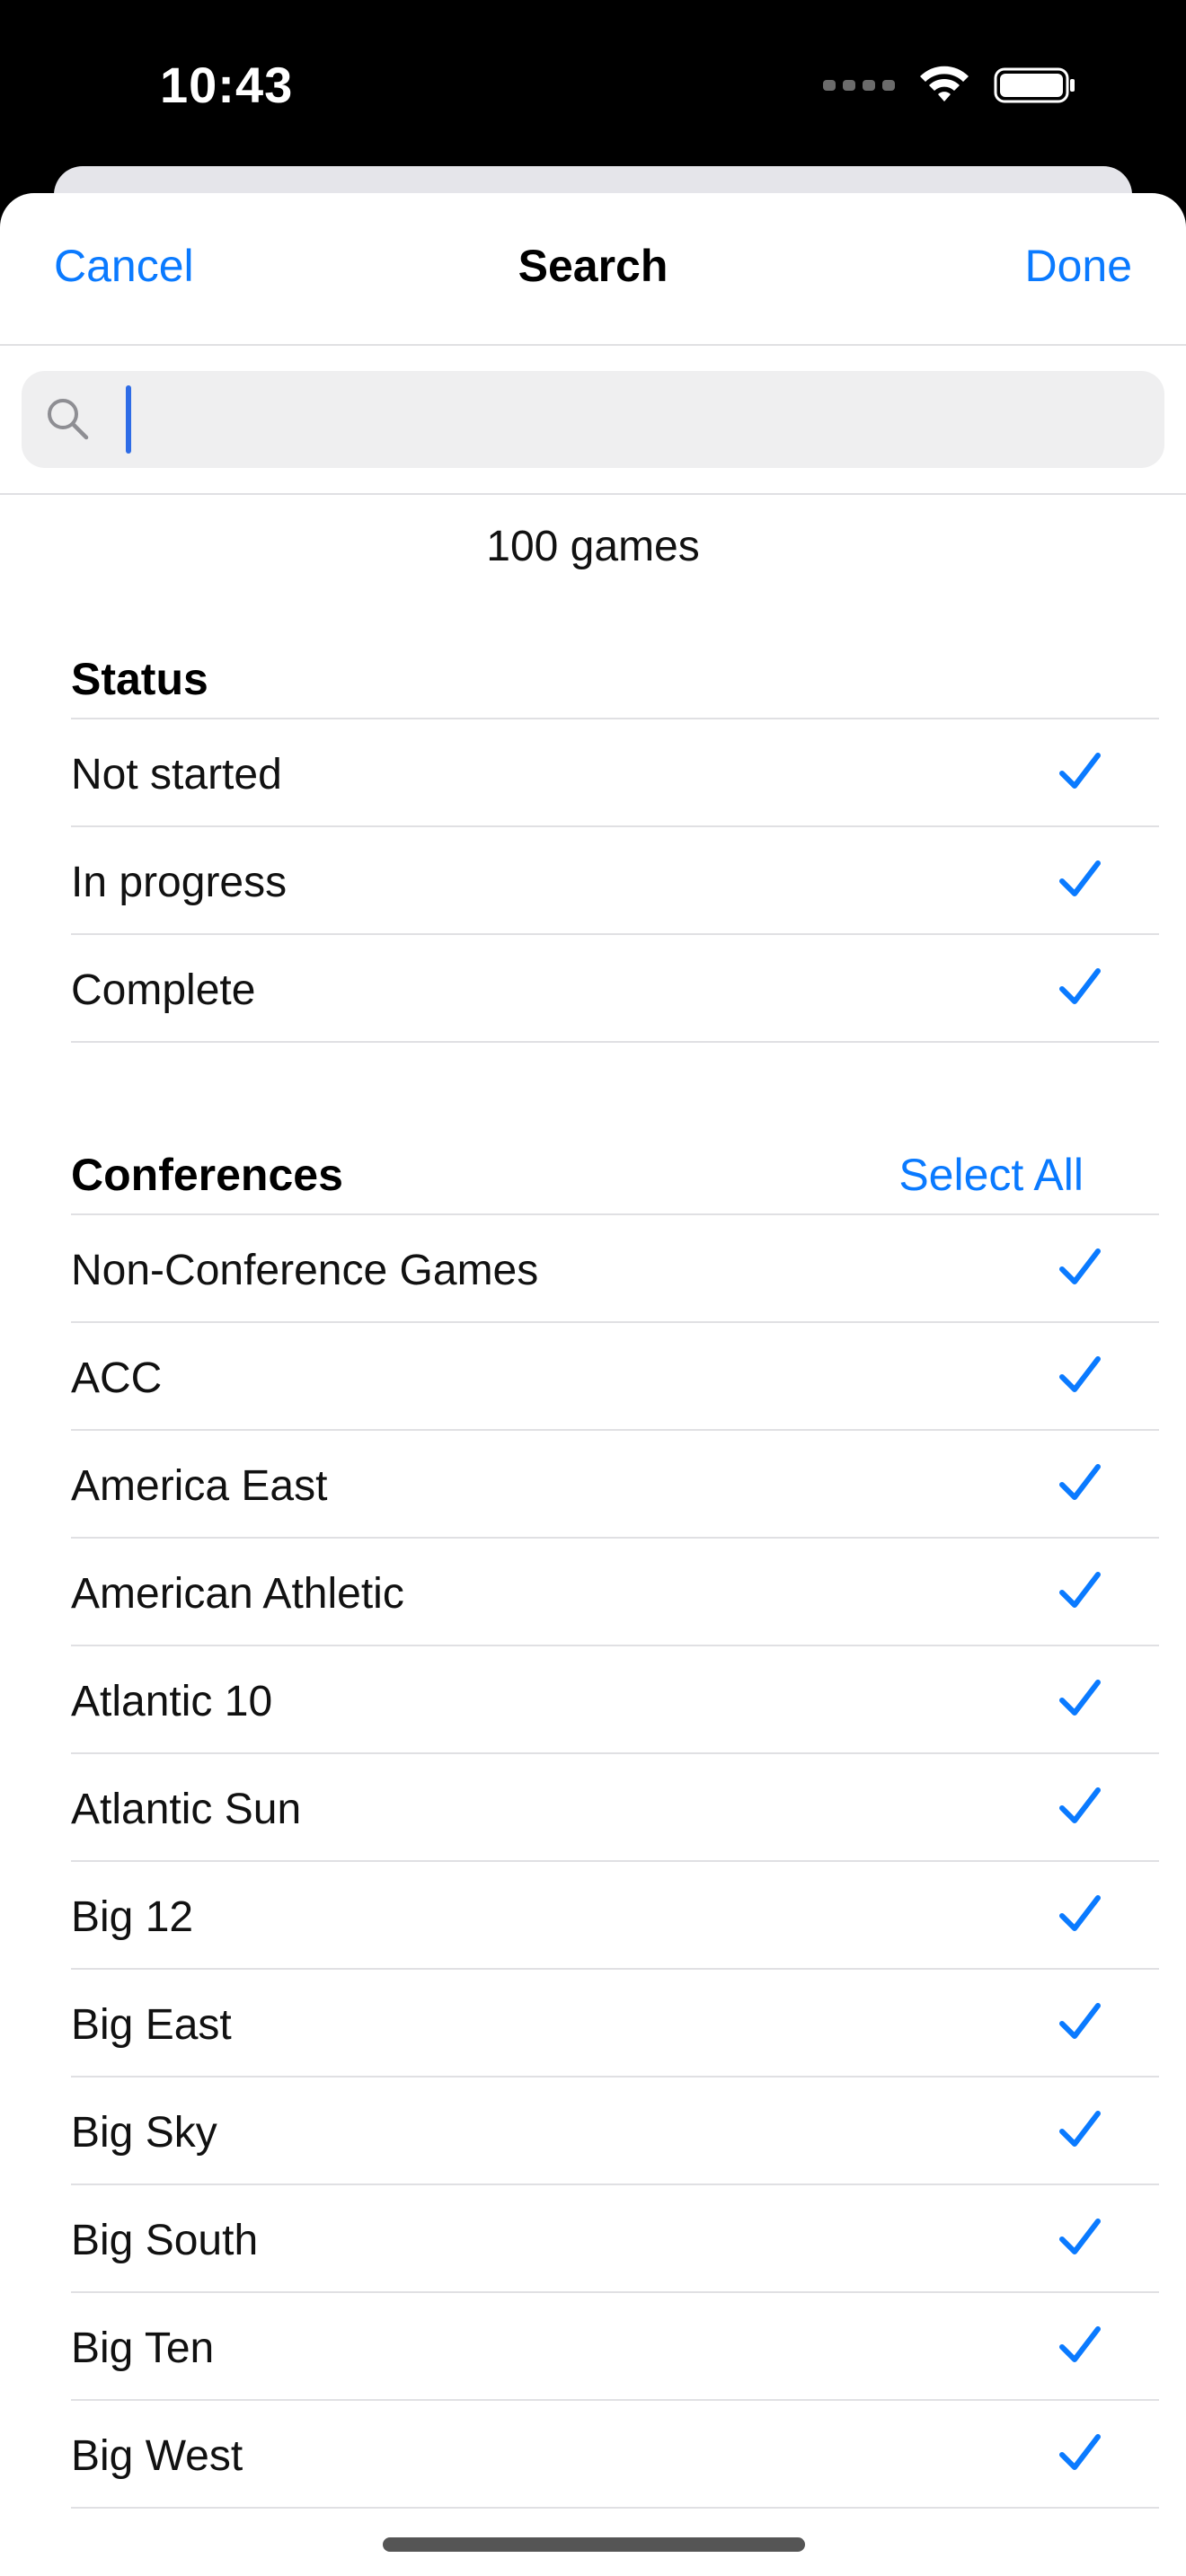 The width and height of the screenshot is (1186, 2576). What do you see at coordinates (615, 773) in the screenshot?
I see `status-row-not-started: Not started` at bounding box center [615, 773].